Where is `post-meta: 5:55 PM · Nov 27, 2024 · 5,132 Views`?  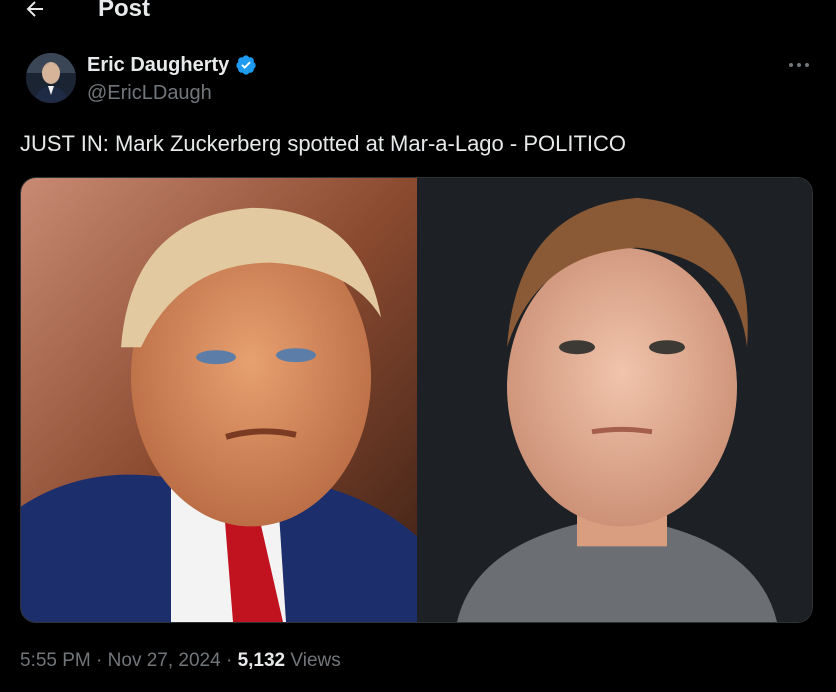 post-meta: 5:55 PM · Nov 27, 2024 · 5,132 Views is located at coordinates (180, 661).